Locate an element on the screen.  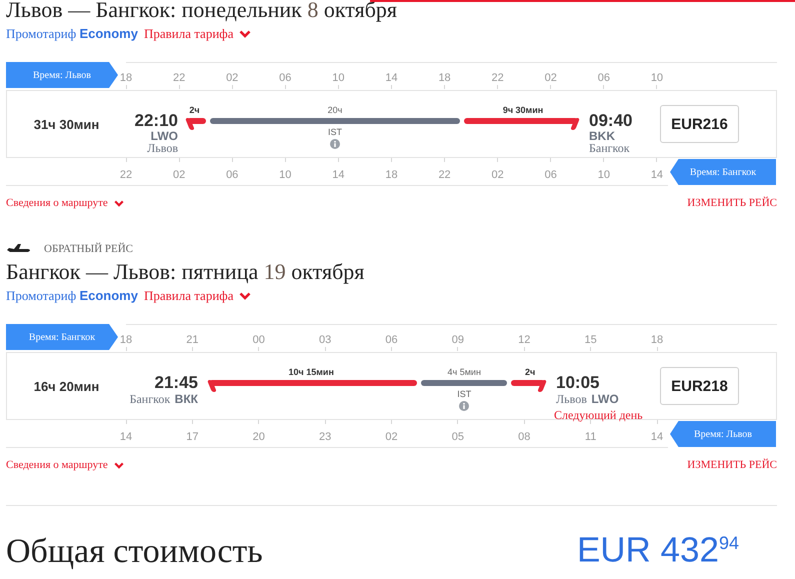
hour-tick-label: 00 is located at coordinates (258, 340).